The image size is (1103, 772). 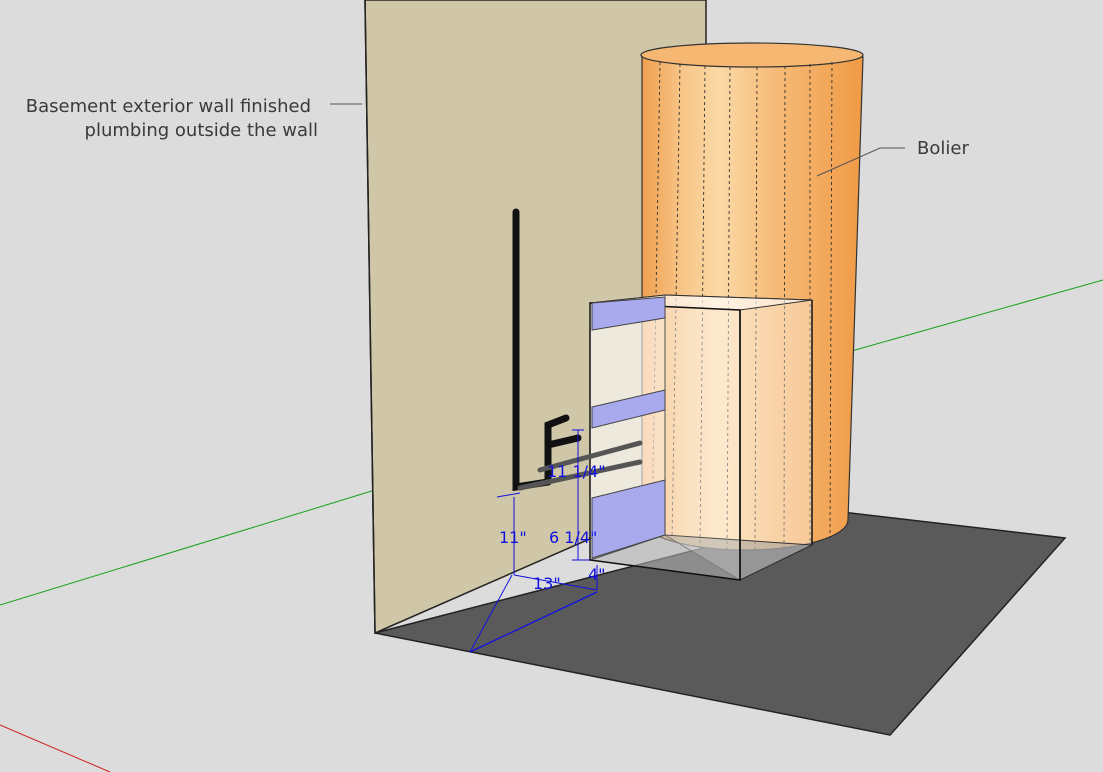 I want to click on wall-annotation-line2: plumbing outside the wall, so click(x=201, y=130).